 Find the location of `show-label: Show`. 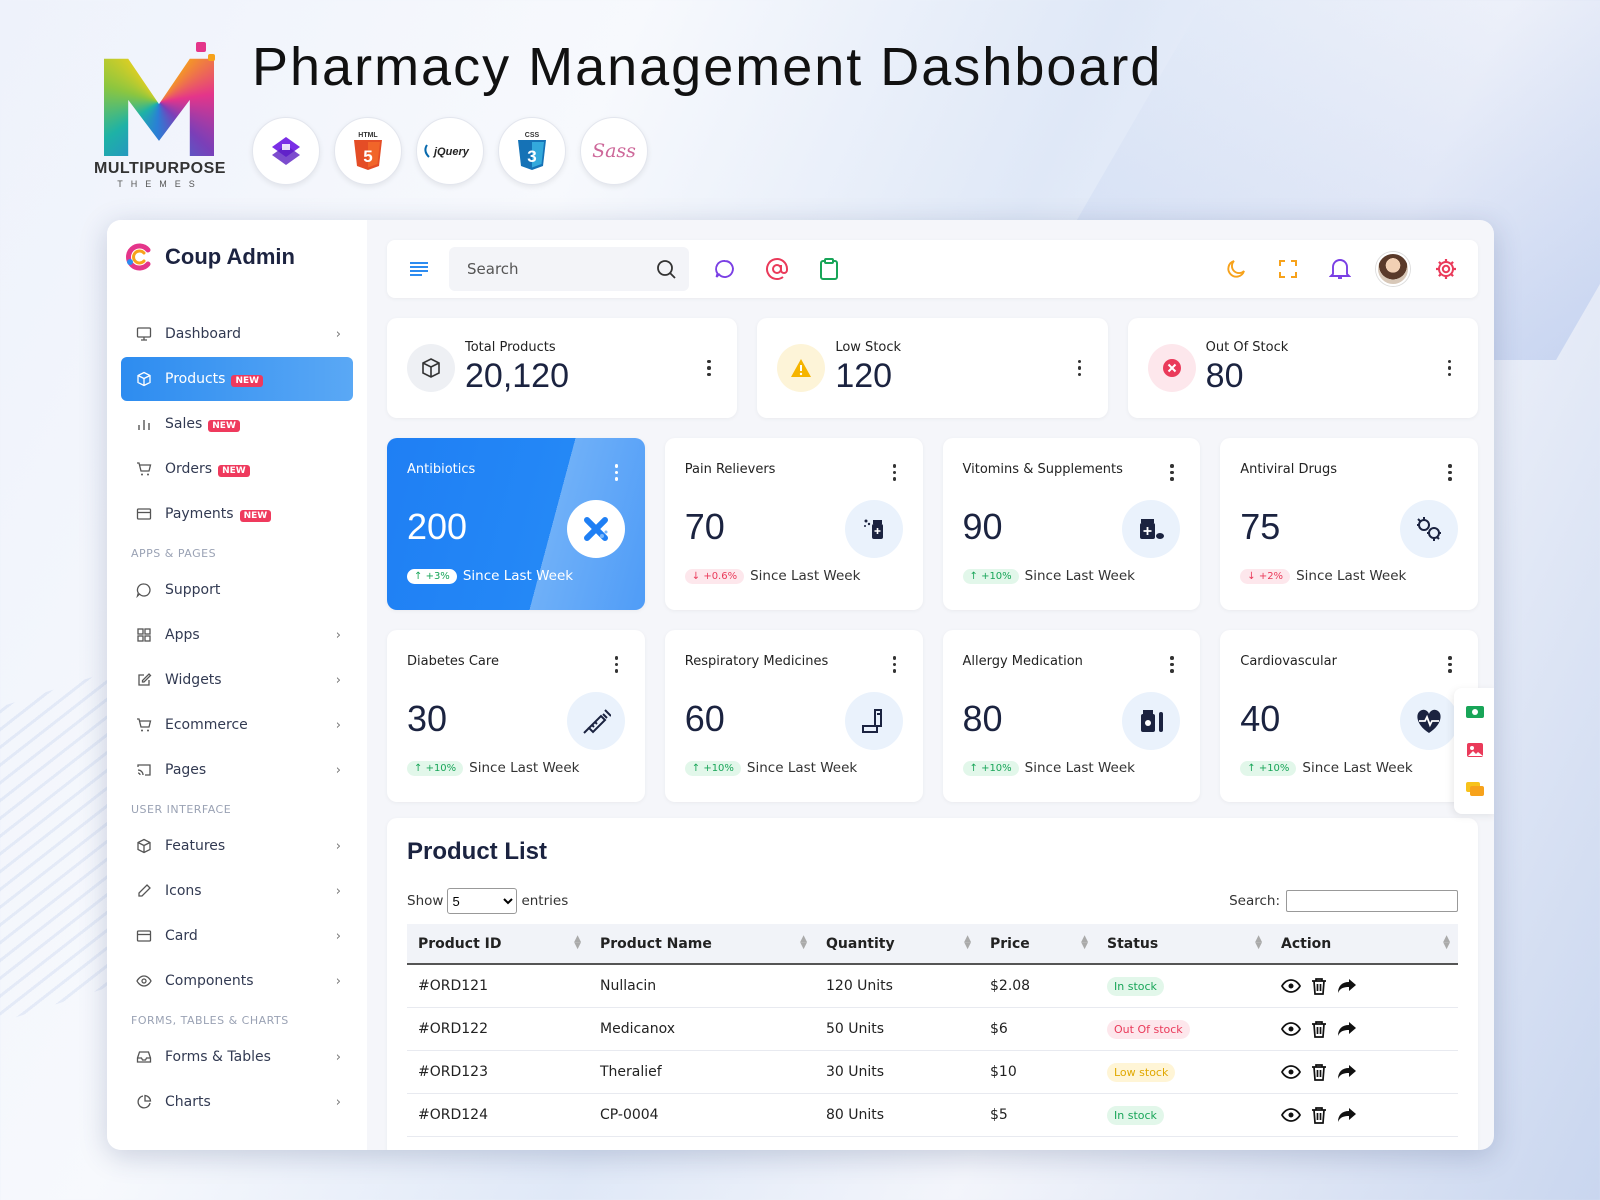

show-label: Show is located at coordinates (425, 901).